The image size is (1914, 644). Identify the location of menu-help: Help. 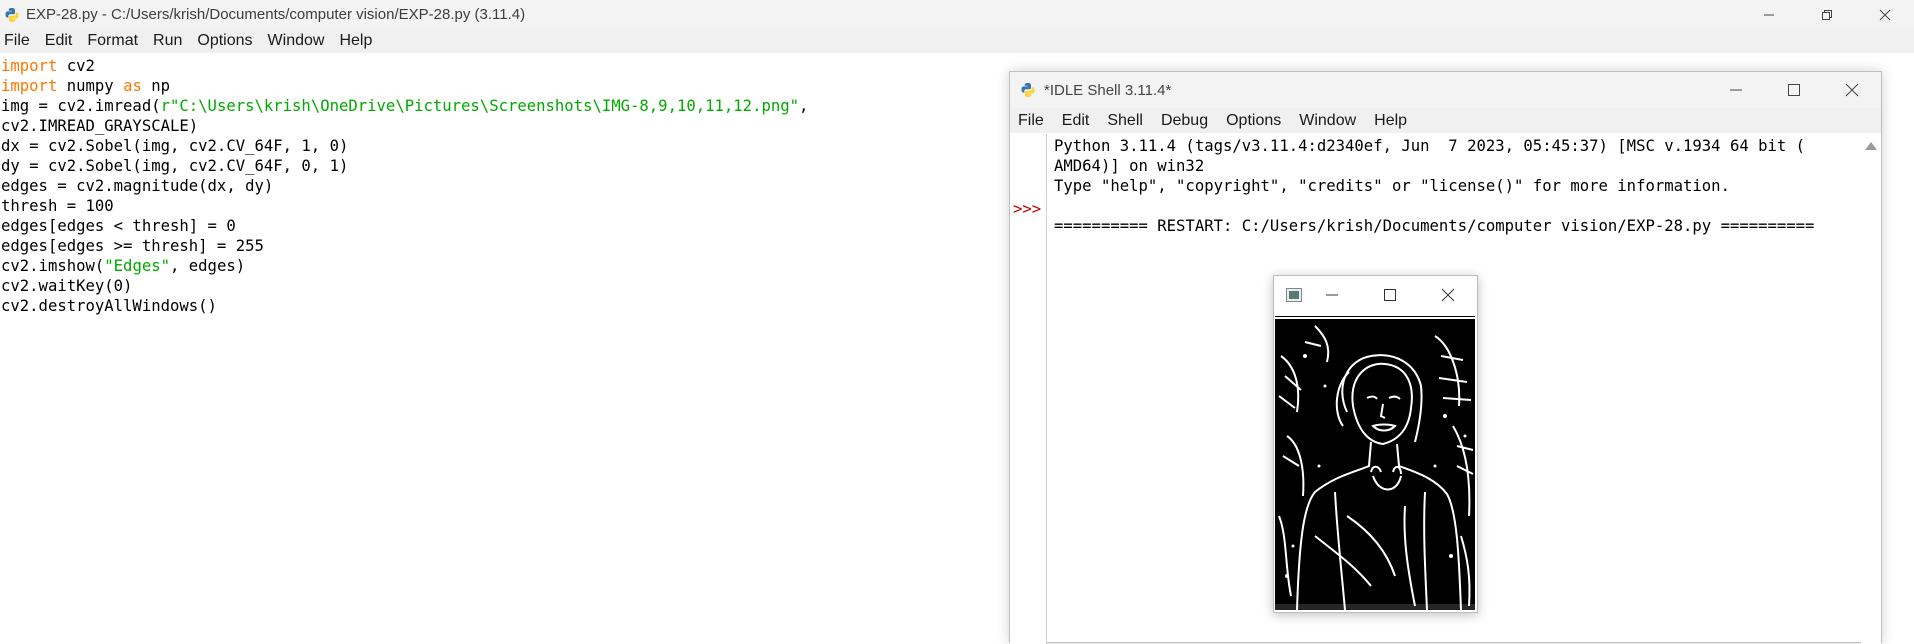
(357, 41).